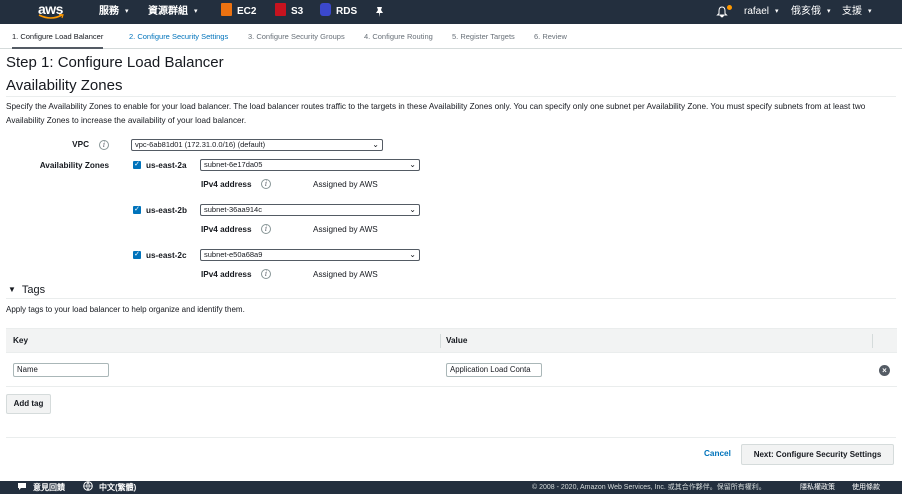 Image resolution: width=902 pixels, height=494 pixels. I want to click on s3-label: S3, so click(297, 11).